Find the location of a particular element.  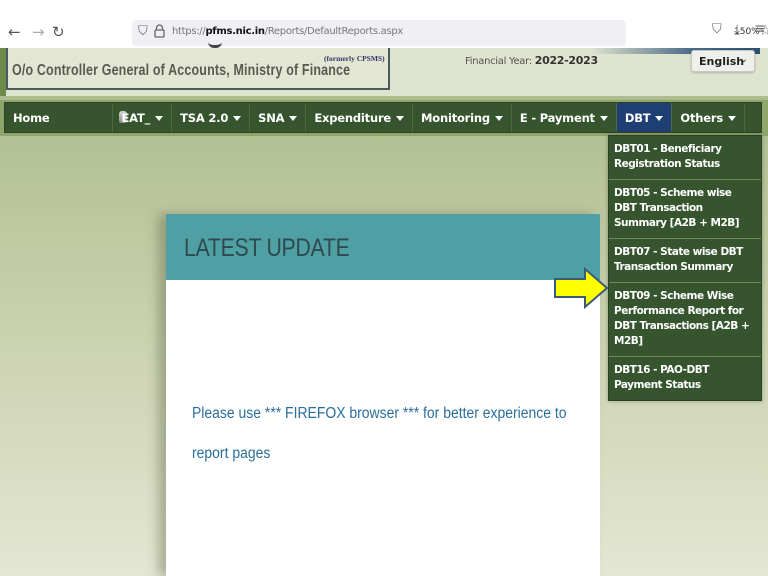

download-icon: ⤓ is located at coordinates (737, 30).